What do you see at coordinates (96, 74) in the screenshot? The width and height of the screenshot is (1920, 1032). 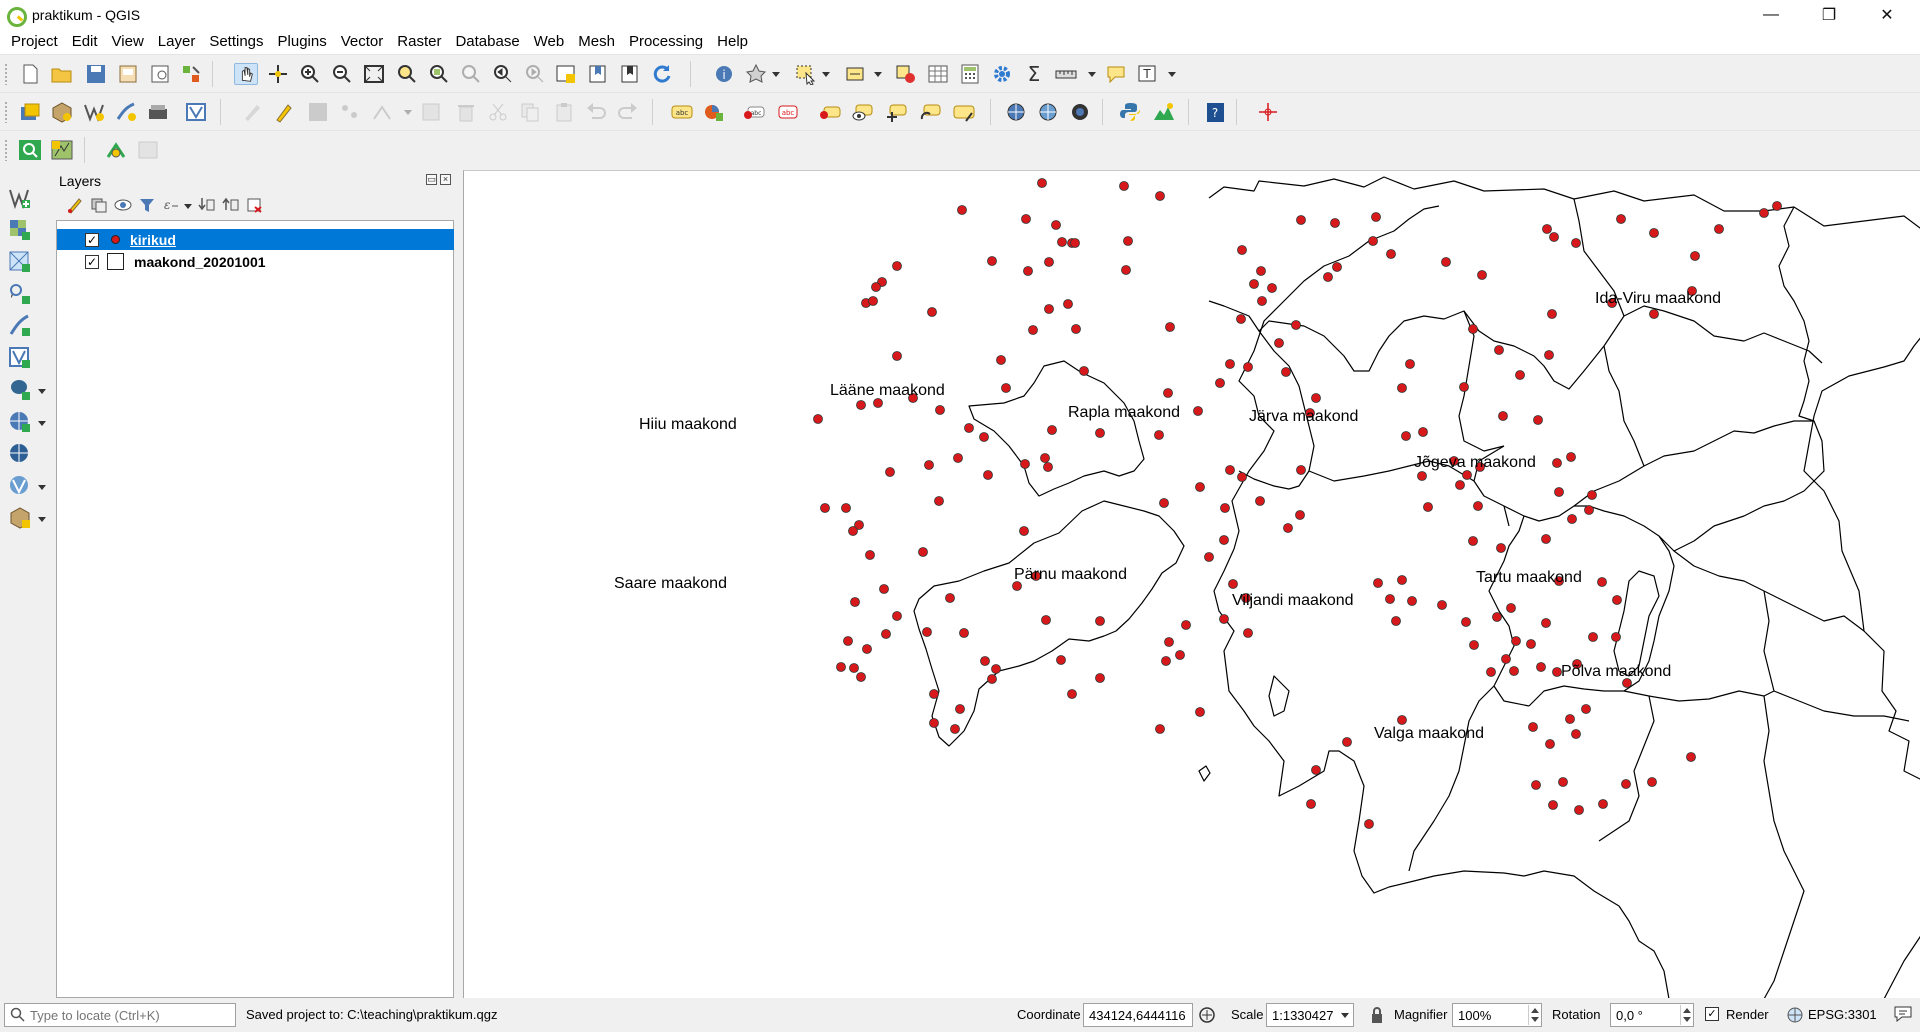 I see `save-project-icon` at bounding box center [96, 74].